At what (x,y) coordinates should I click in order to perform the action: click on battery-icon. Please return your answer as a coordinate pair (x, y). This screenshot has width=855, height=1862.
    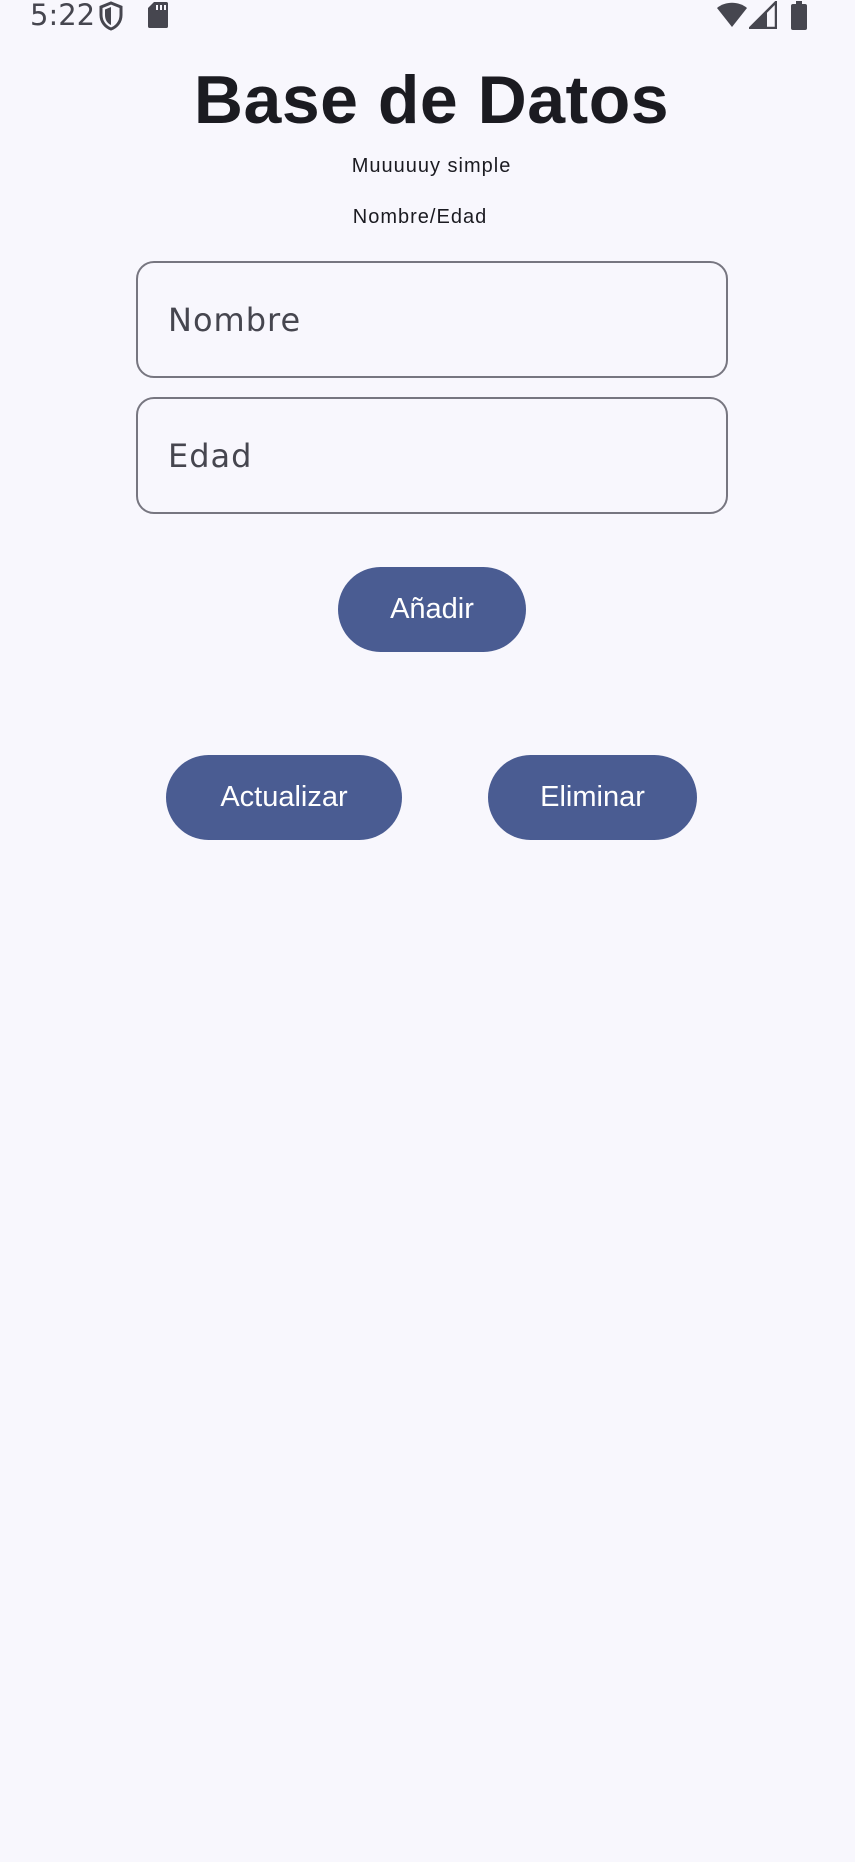
    Looking at the image, I should click on (799, 18).